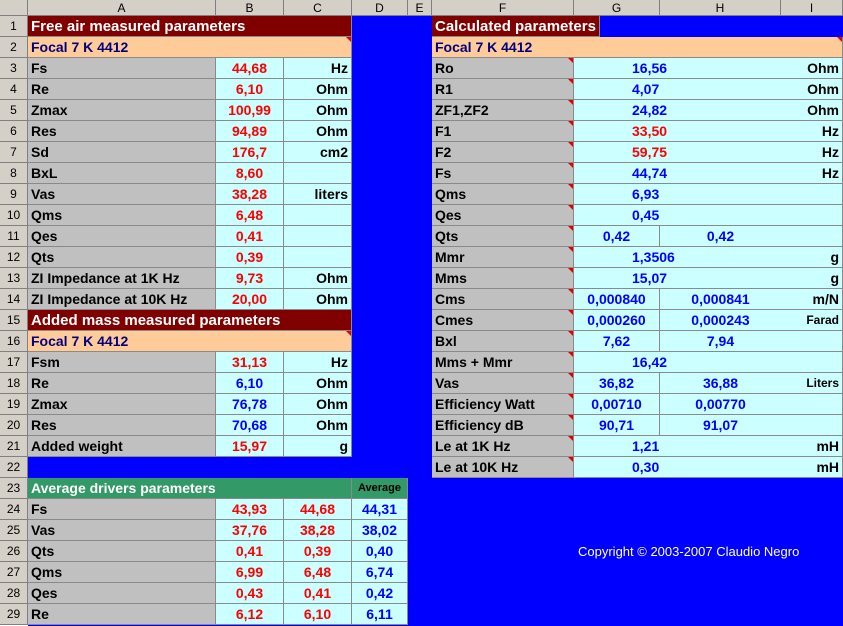  Describe the element at coordinates (503, 467) in the screenshot. I see `calc-param-label: Le at 10K Hz` at that location.